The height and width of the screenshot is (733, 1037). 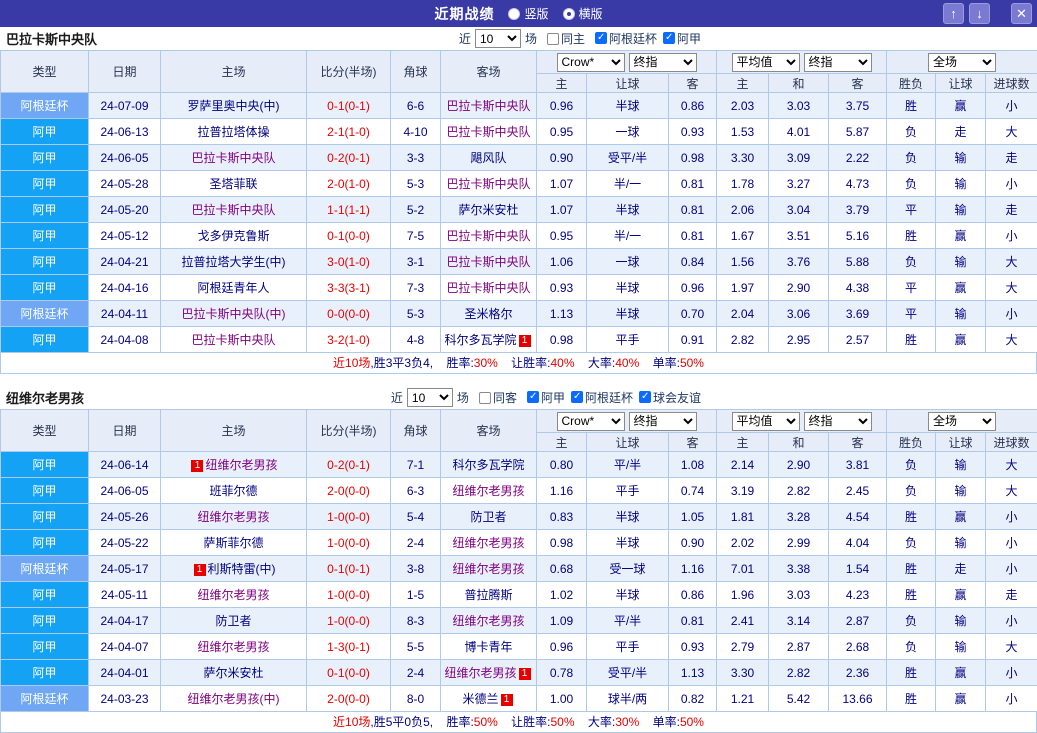 I want to click on handicap-home-odds: 1.16, so click(x=562, y=491).